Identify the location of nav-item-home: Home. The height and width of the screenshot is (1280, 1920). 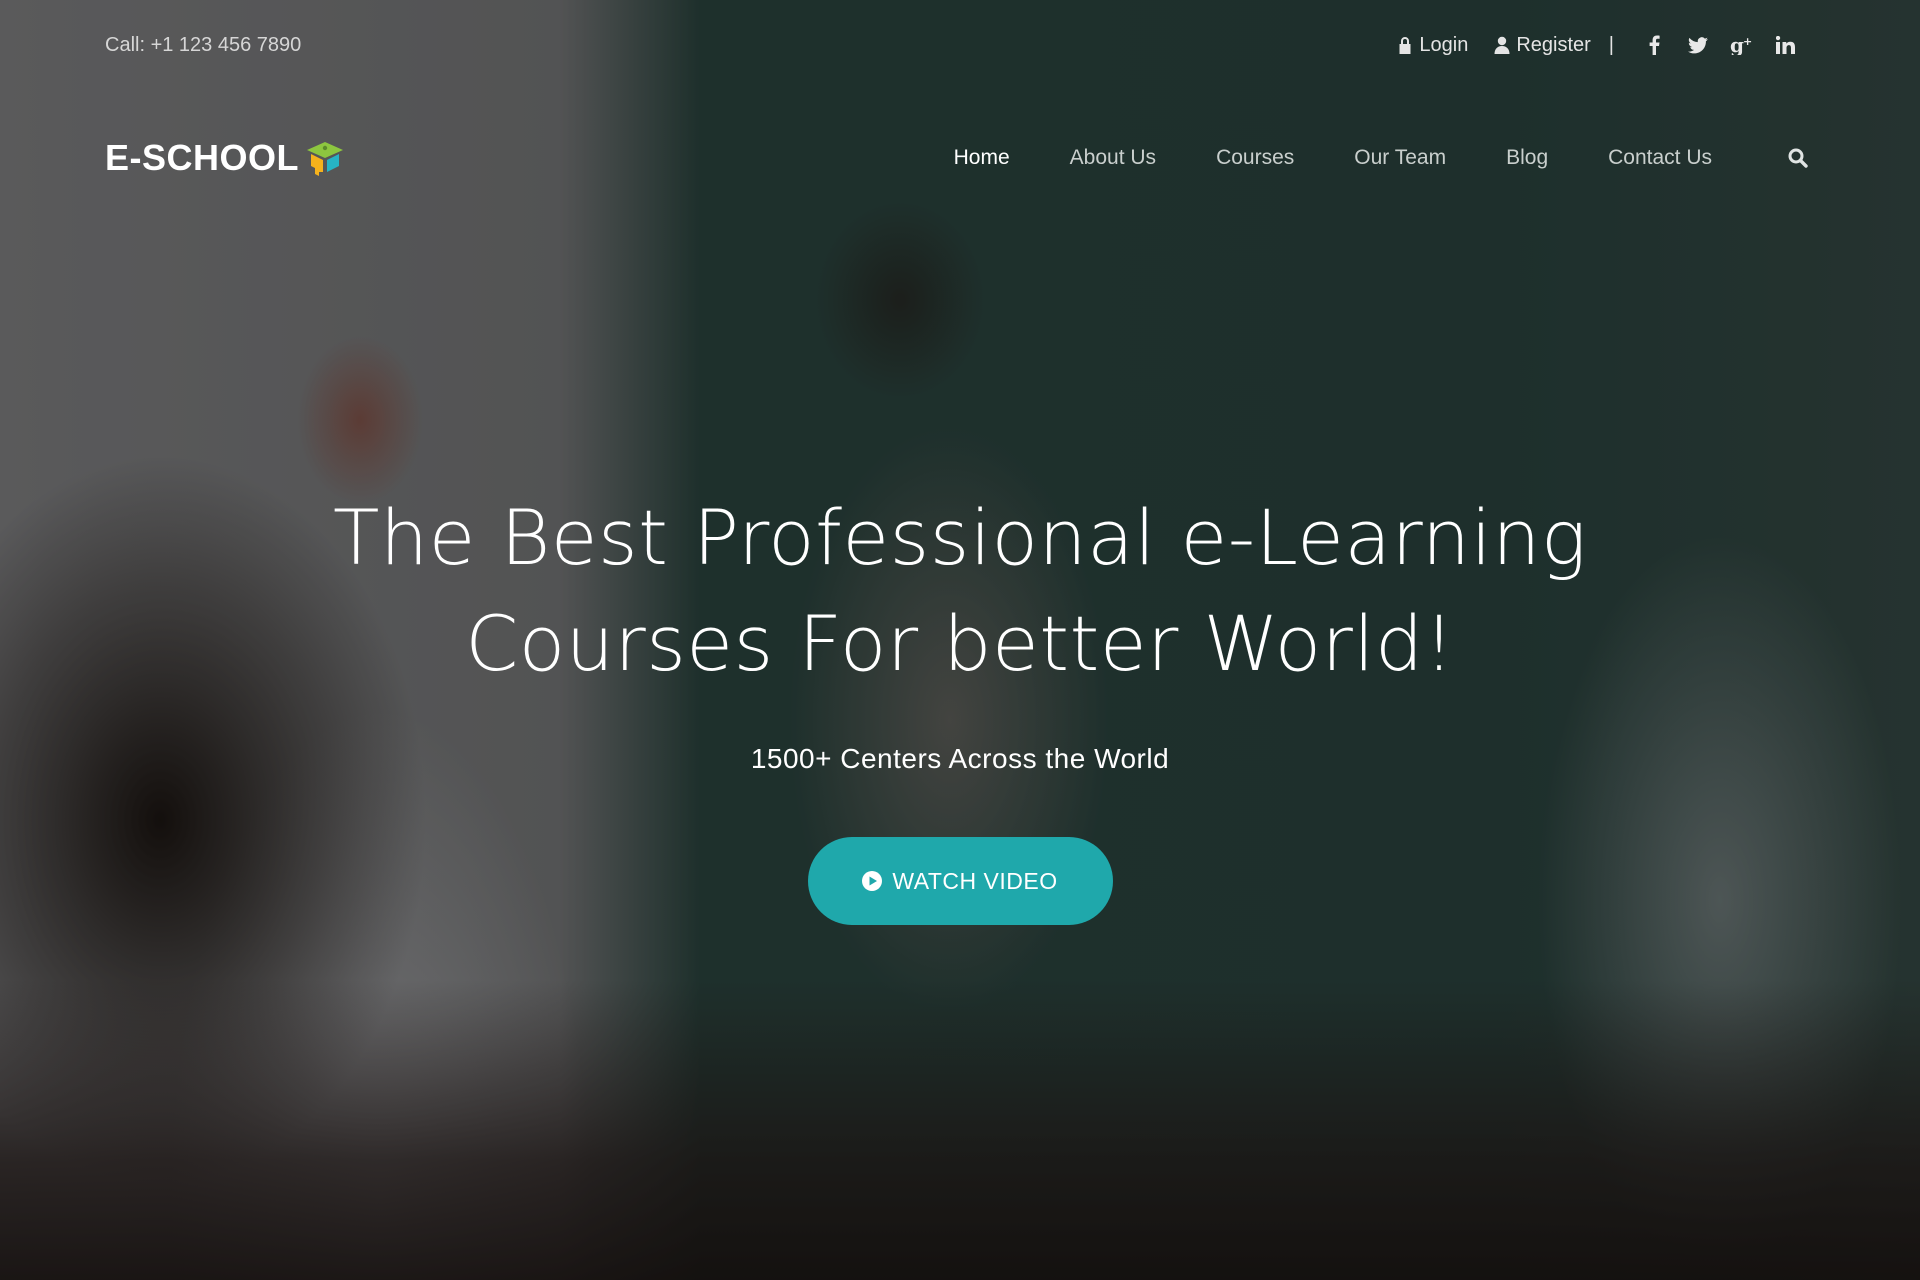
(982, 158).